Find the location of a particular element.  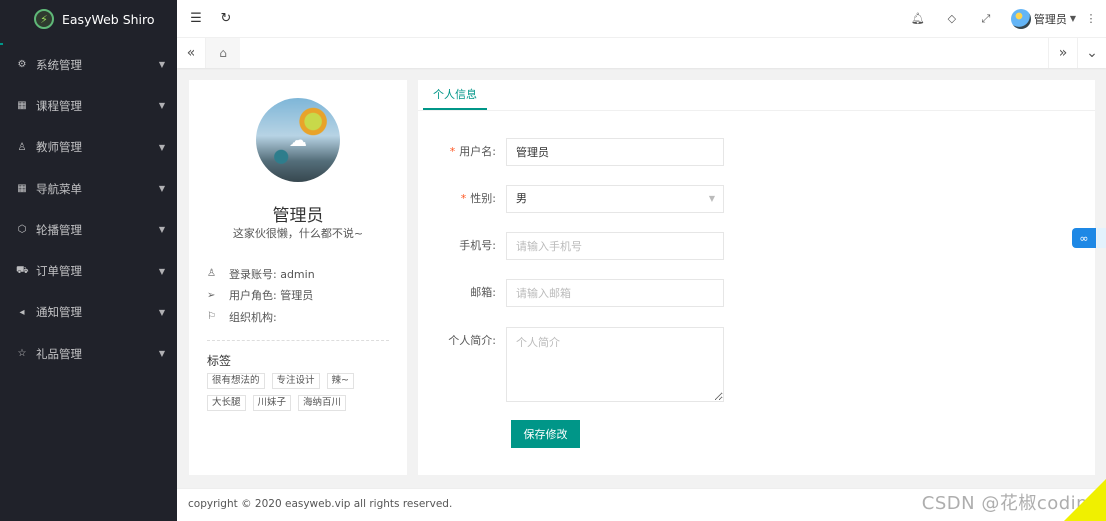

sidebar-accent is located at coordinates (1, 44).